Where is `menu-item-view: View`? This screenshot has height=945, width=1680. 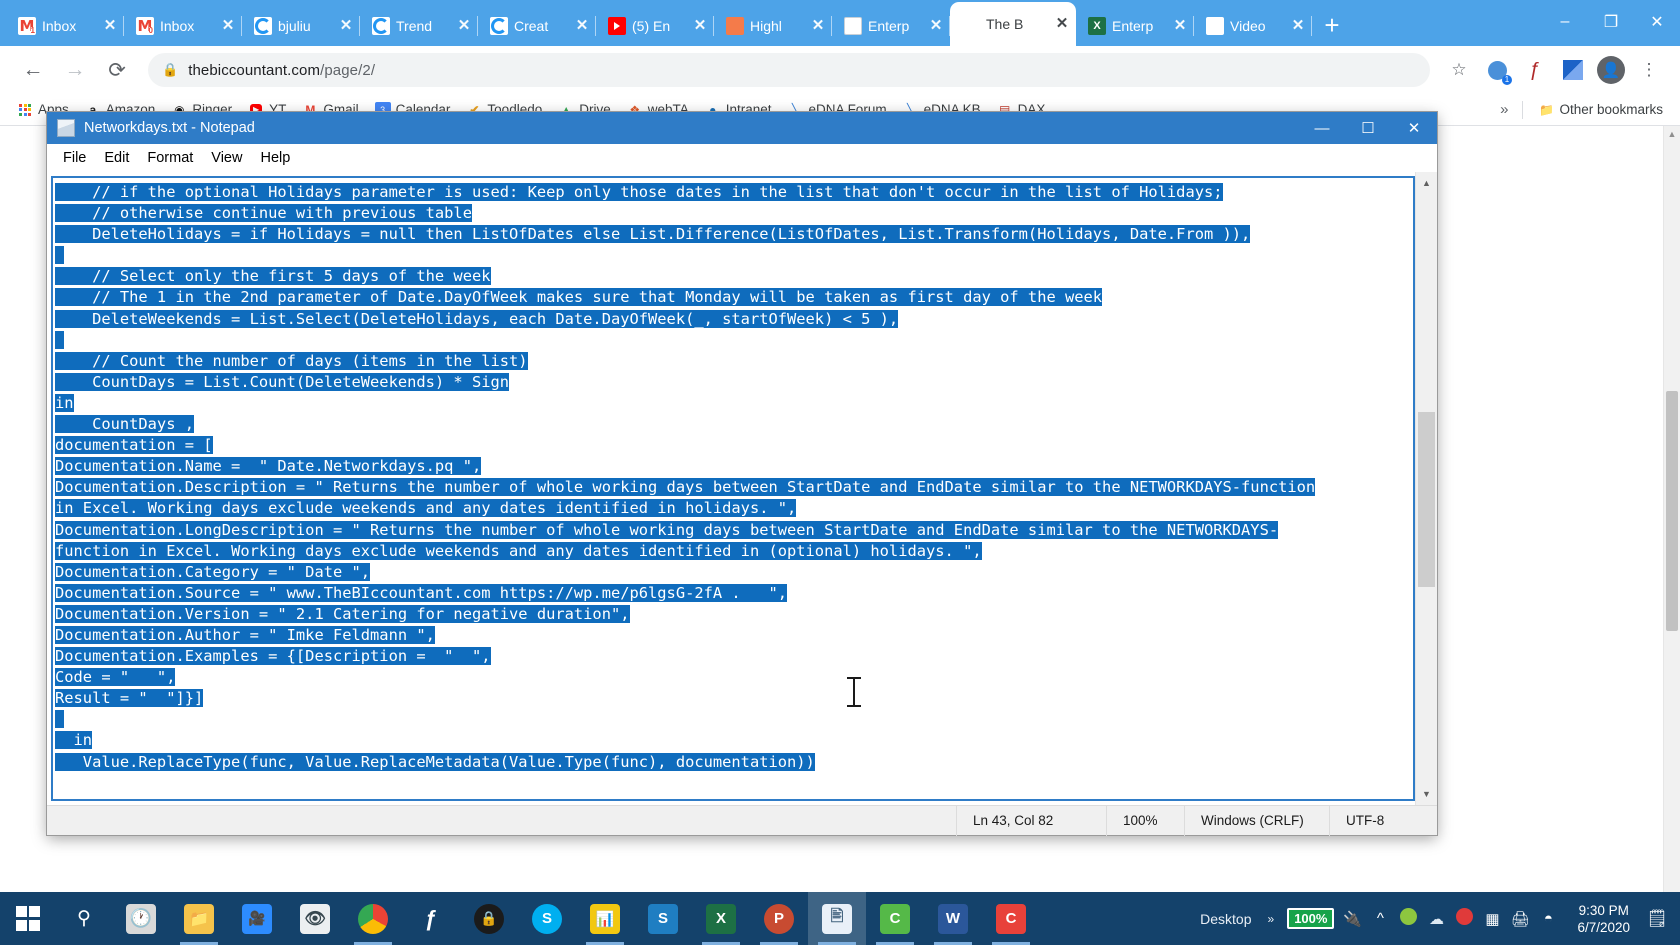 menu-item-view: View is located at coordinates (226, 158).